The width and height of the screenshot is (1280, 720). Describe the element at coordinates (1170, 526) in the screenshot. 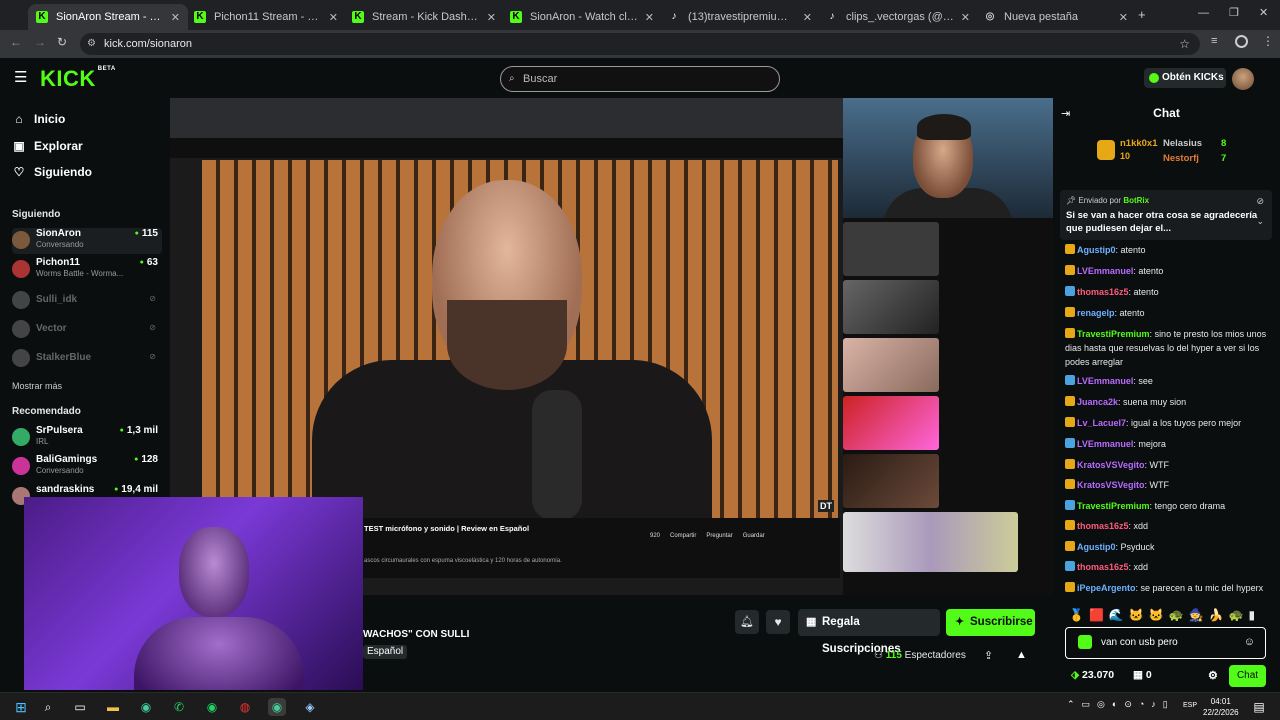

I see `chat-message: thomas16z5: xdd` at that location.